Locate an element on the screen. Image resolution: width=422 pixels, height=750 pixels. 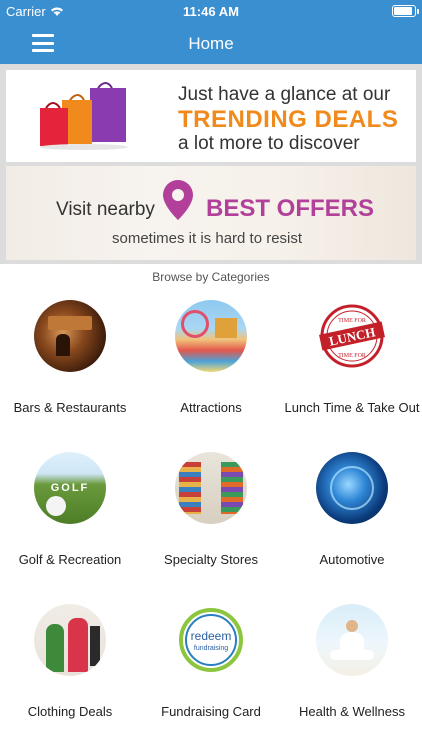
category-label: Bars & Restaurants is located at coordinates (70, 407).